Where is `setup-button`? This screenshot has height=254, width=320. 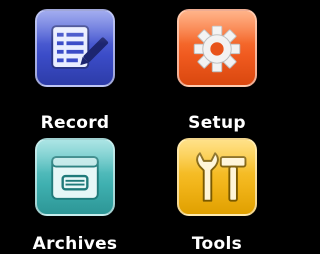 setup-button is located at coordinates (217, 48).